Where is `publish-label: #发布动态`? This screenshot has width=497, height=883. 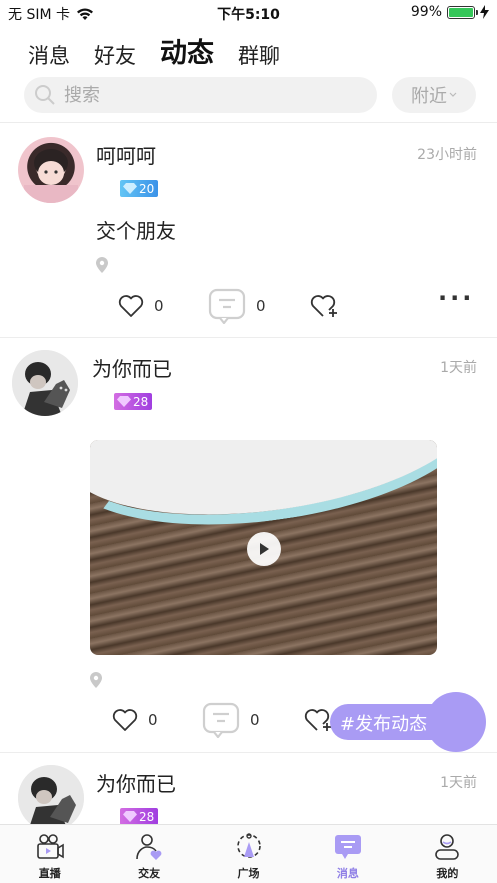 publish-label: #发布动态 is located at coordinates (384, 724).